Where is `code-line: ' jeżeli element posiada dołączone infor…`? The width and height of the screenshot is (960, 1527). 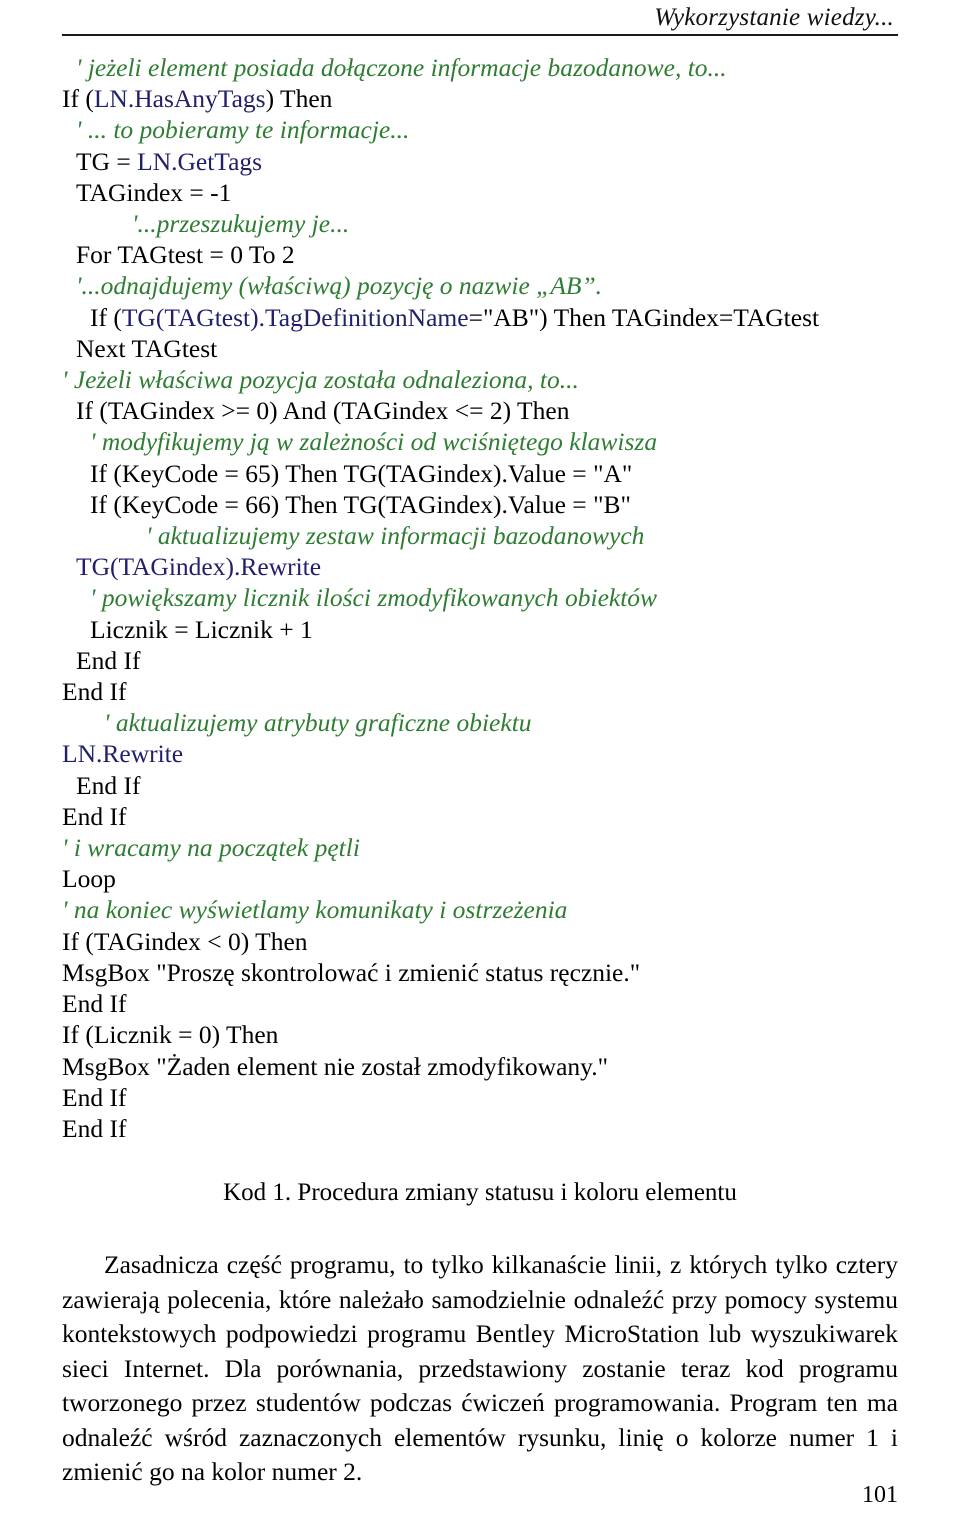 code-line: ' jeżeli element posiada dołączone infor… is located at coordinates (480, 67).